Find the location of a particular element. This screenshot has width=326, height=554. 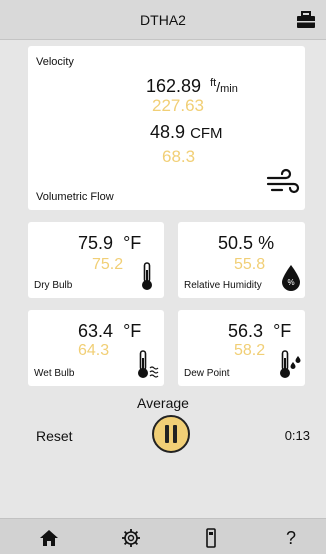

dew-point-thermometer-icon is located at coordinates (290, 364).